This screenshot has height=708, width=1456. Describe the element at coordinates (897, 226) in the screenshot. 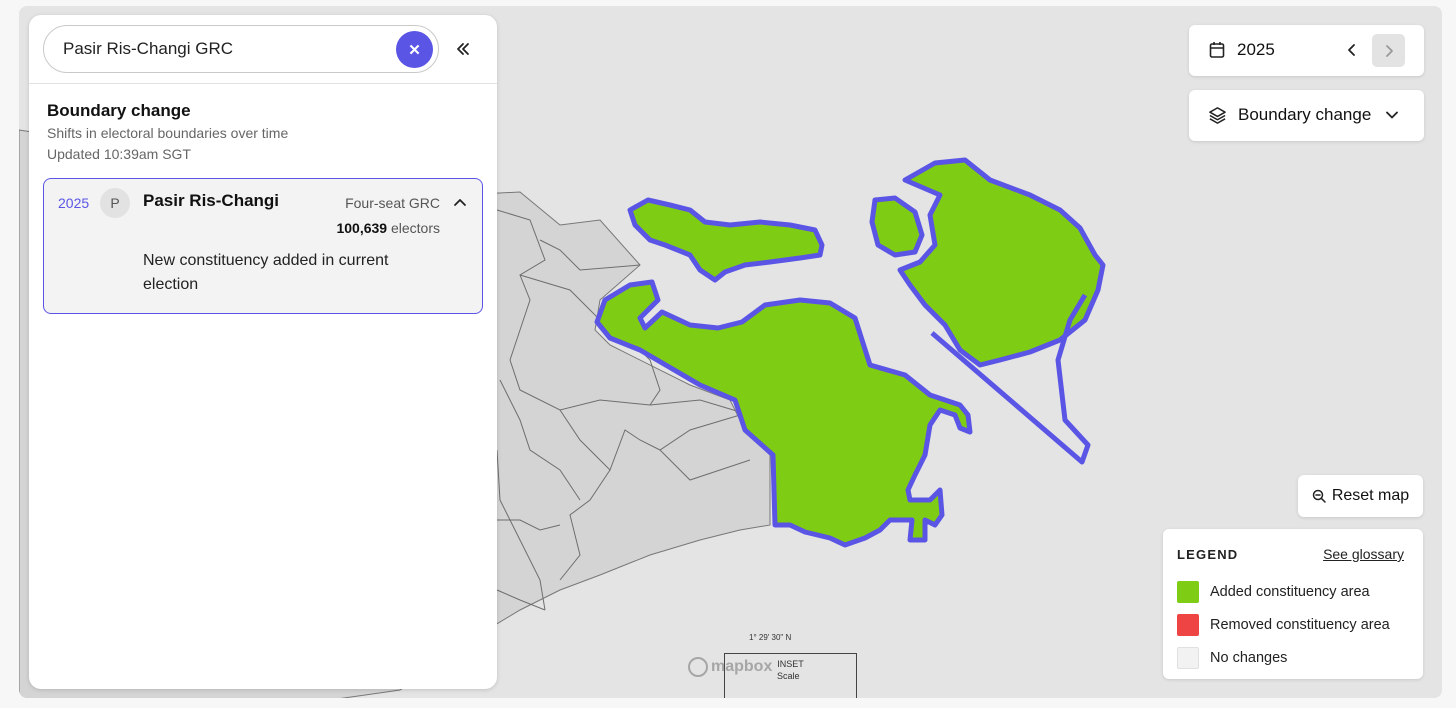

I see `added-area-tekong-west` at that location.